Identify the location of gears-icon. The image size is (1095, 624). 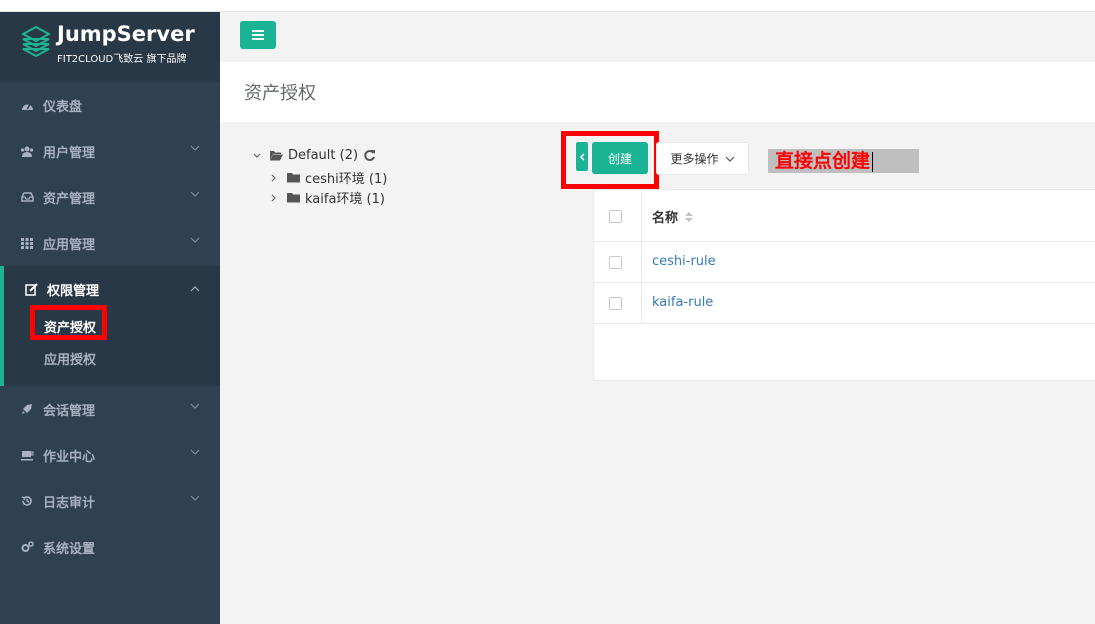
(27, 547).